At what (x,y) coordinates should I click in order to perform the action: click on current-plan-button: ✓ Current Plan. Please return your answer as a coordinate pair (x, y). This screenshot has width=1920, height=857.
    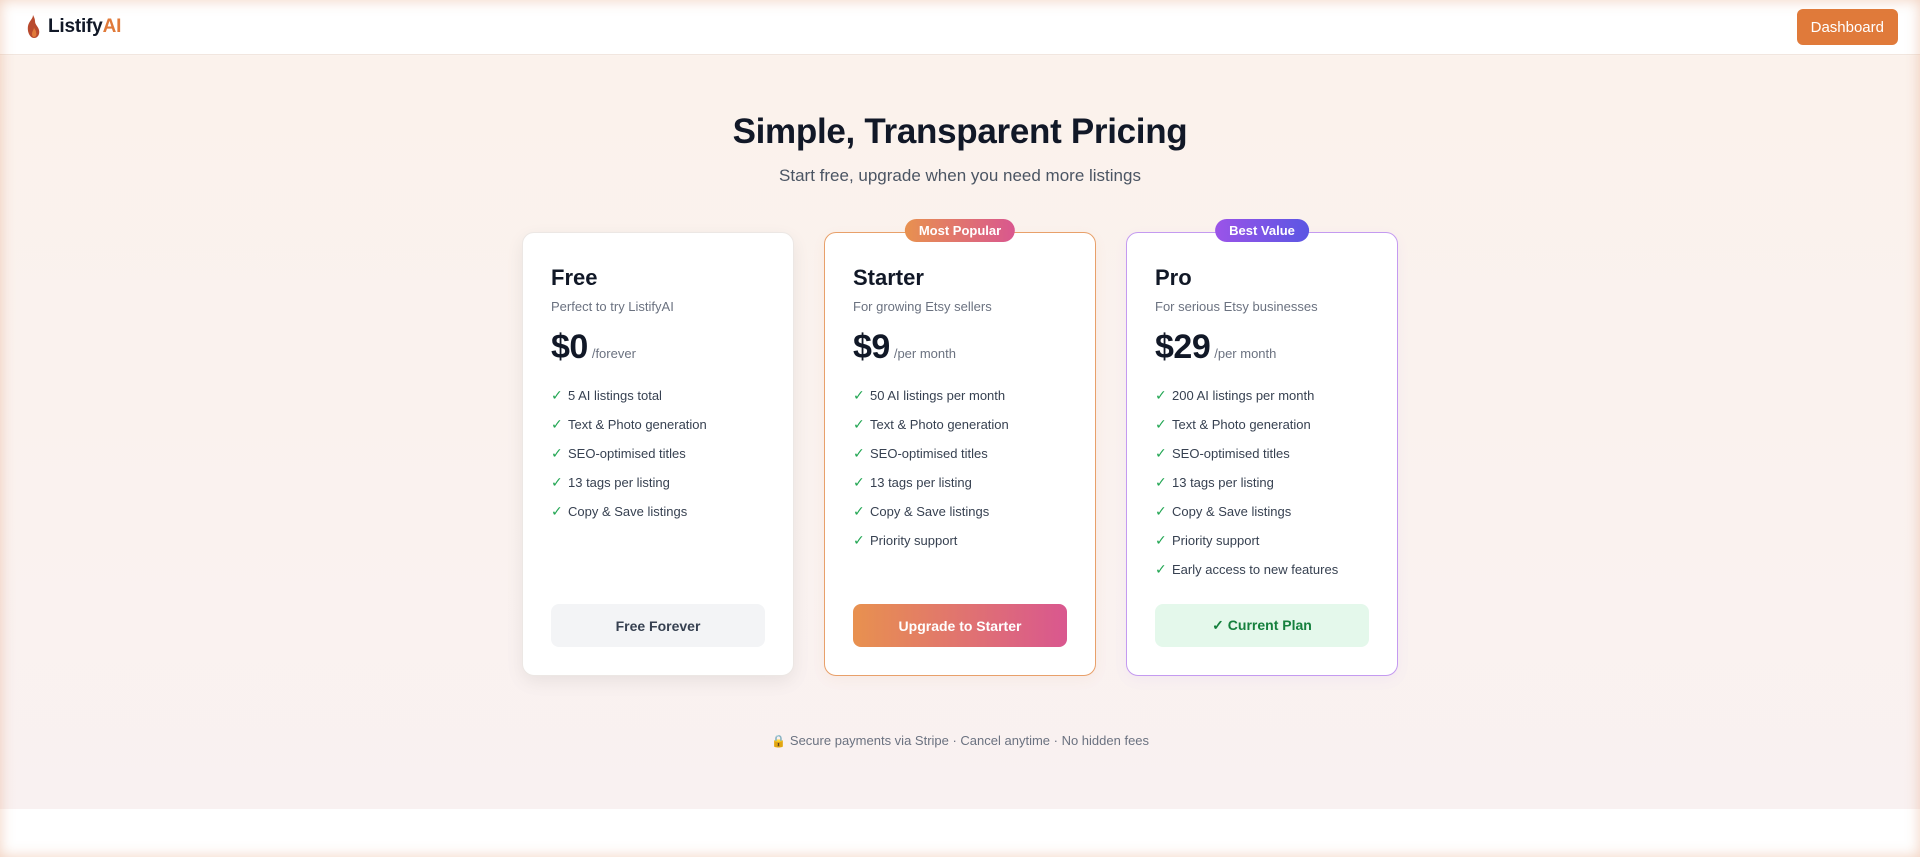
    Looking at the image, I should click on (1262, 625).